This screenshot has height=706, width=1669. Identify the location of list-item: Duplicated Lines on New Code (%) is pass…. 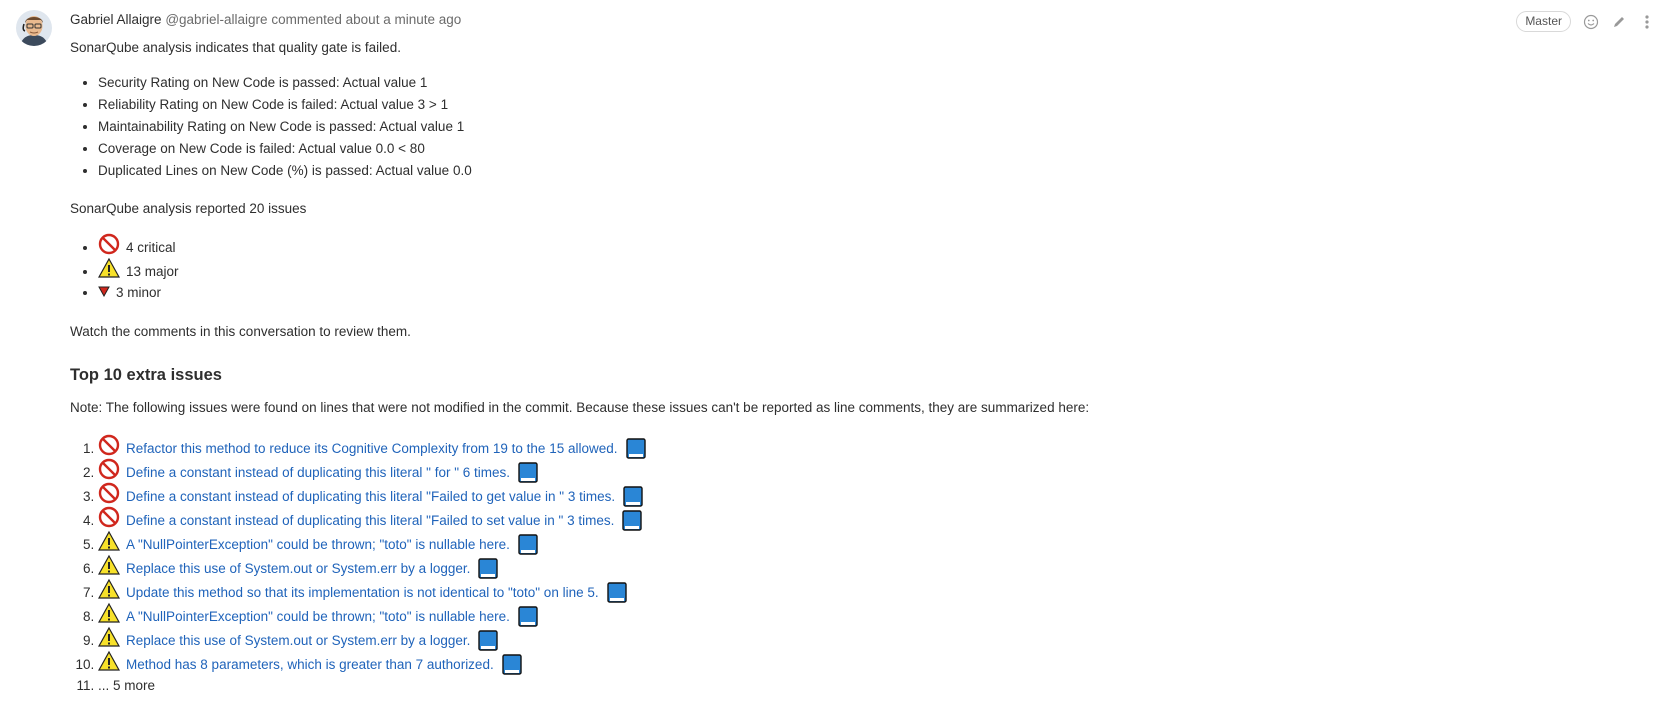
(864, 171).